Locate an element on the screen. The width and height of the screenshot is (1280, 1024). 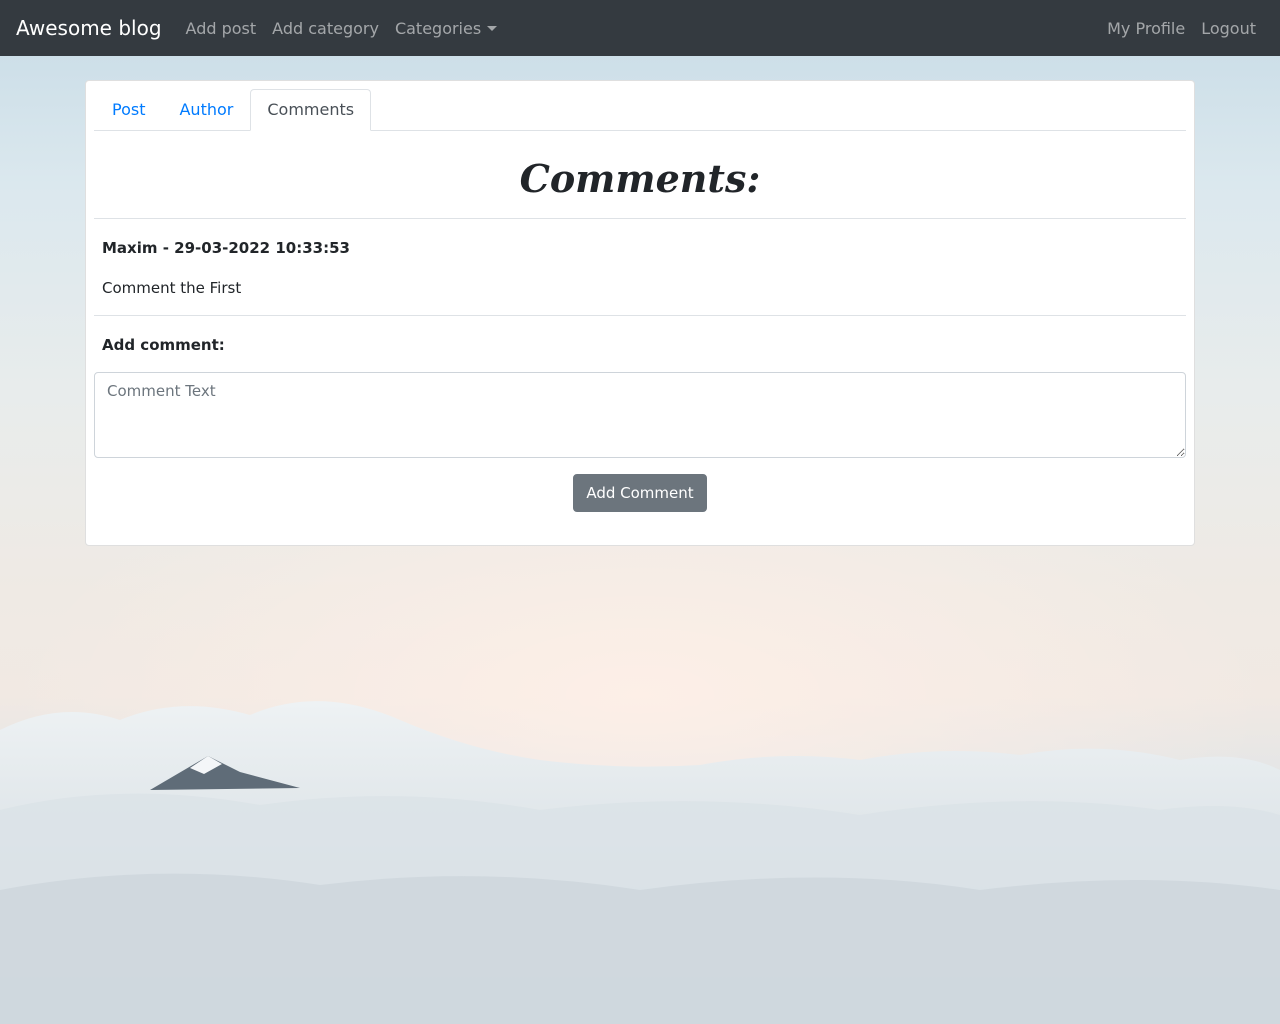
post-tabs: Post Author Comments is located at coordinates (640, 110).